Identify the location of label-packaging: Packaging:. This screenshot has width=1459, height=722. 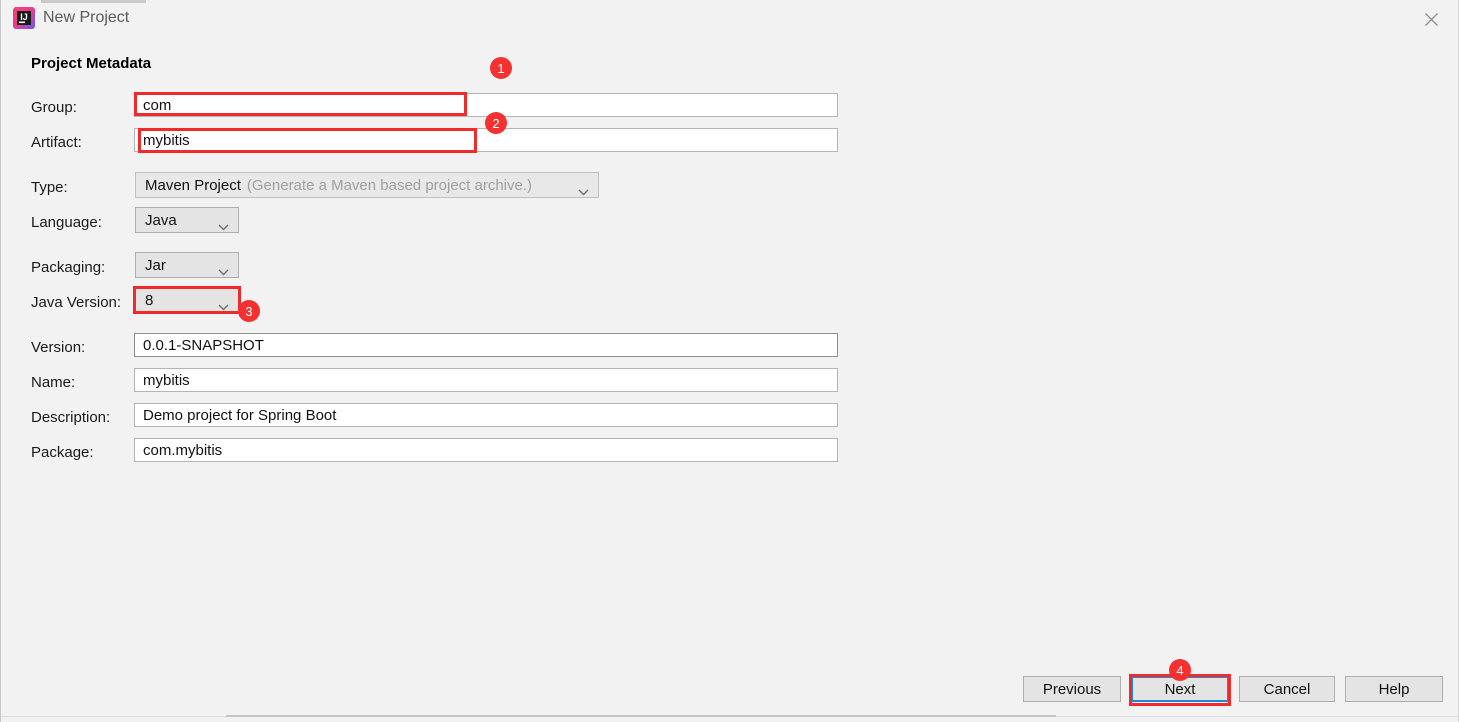
(68, 267).